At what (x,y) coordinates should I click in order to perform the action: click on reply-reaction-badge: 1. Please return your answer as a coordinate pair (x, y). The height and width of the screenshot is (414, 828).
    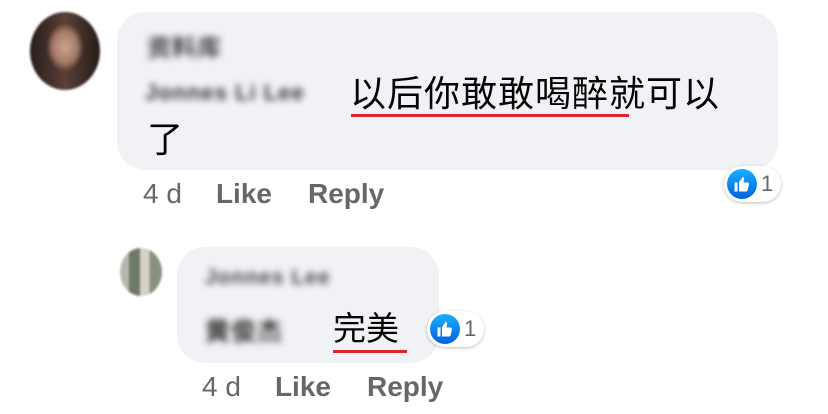
    Looking at the image, I should click on (456, 329).